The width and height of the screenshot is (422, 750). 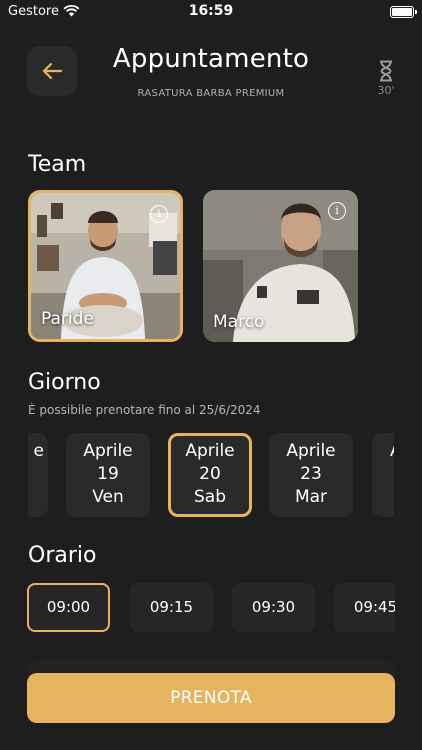 I want to click on day-number: 20, so click(x=210, y=474).